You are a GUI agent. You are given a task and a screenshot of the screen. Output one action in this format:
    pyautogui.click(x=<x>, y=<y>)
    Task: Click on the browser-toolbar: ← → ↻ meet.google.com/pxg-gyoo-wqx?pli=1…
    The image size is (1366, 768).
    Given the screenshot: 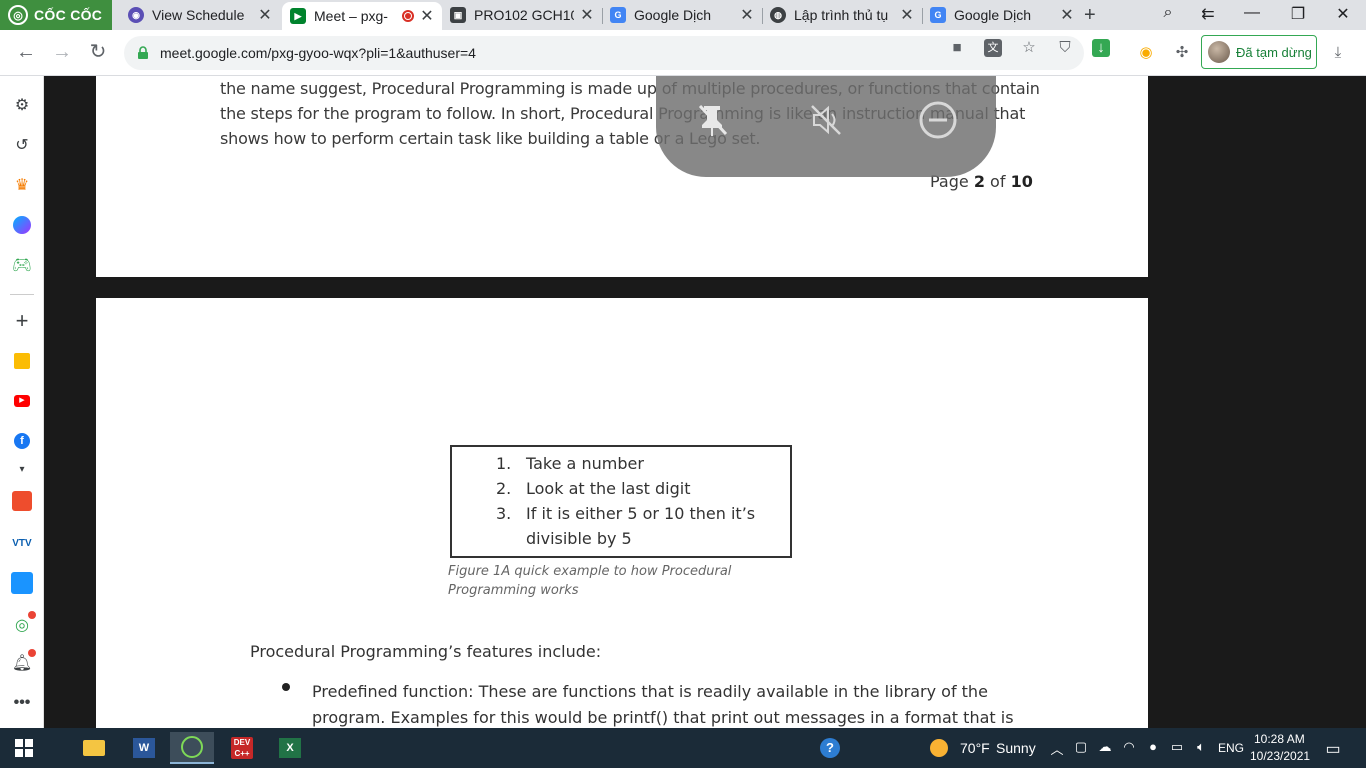 What is the action you would take?
    pyautogui.click(x=683, y=53)
    